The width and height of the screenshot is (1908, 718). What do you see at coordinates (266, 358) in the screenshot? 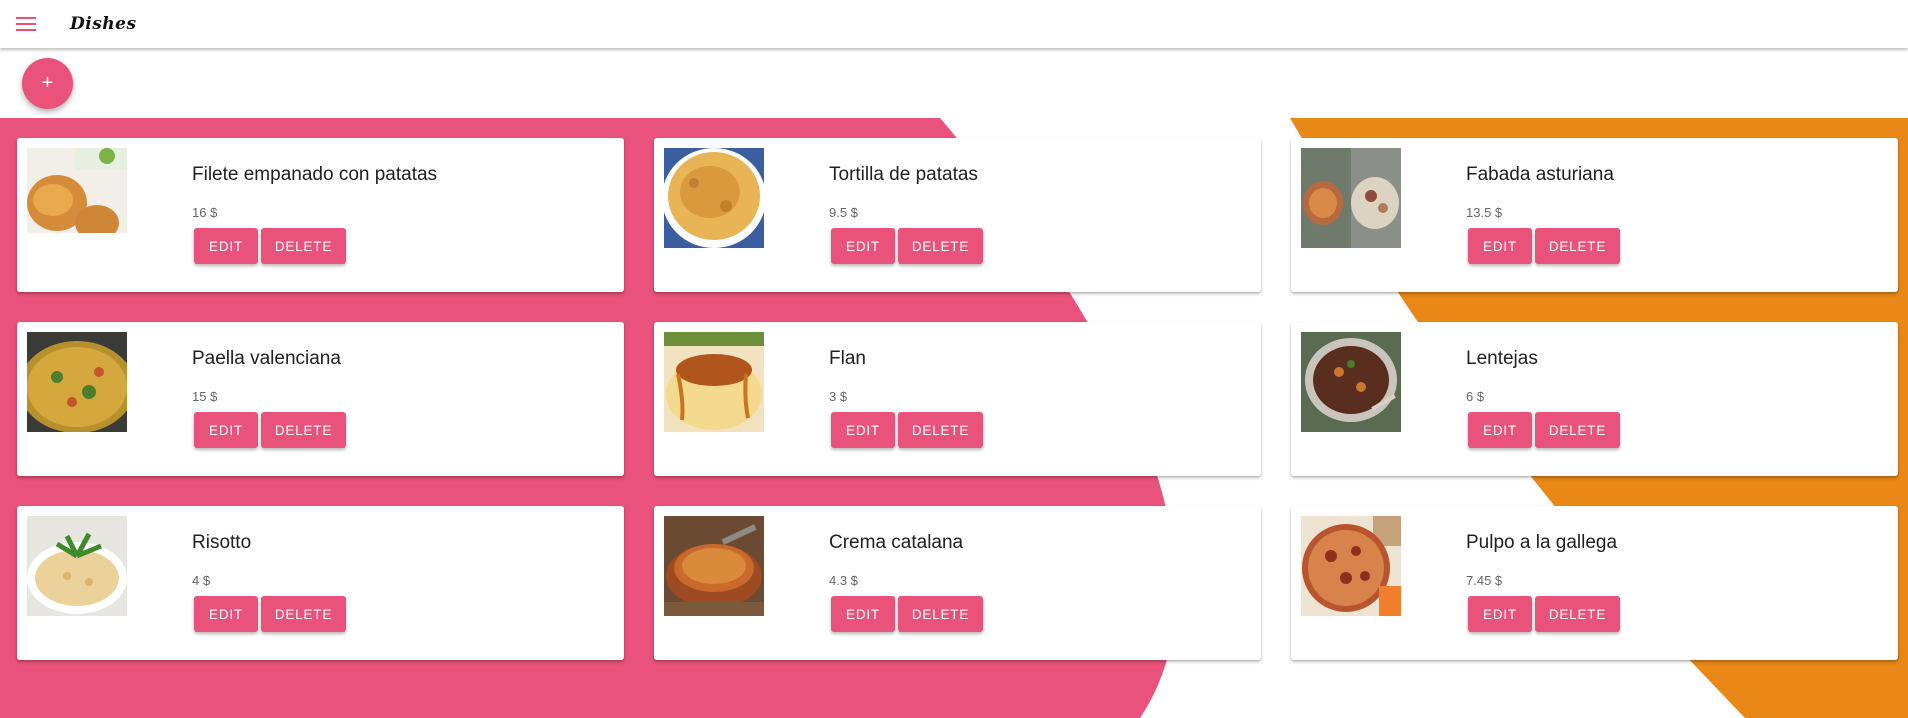
I see `dish-name: Paella valenciana` at bounding box center [266, 358].